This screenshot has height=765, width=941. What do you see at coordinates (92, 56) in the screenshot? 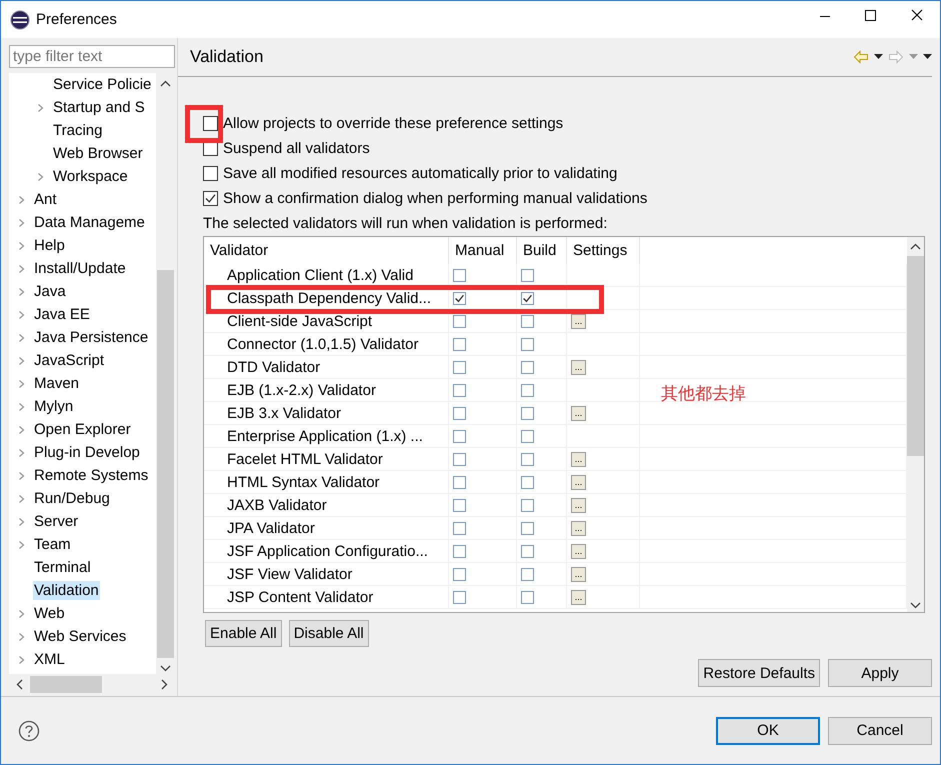
I see `search-field: type filter text` at bounding box center [92, 56].